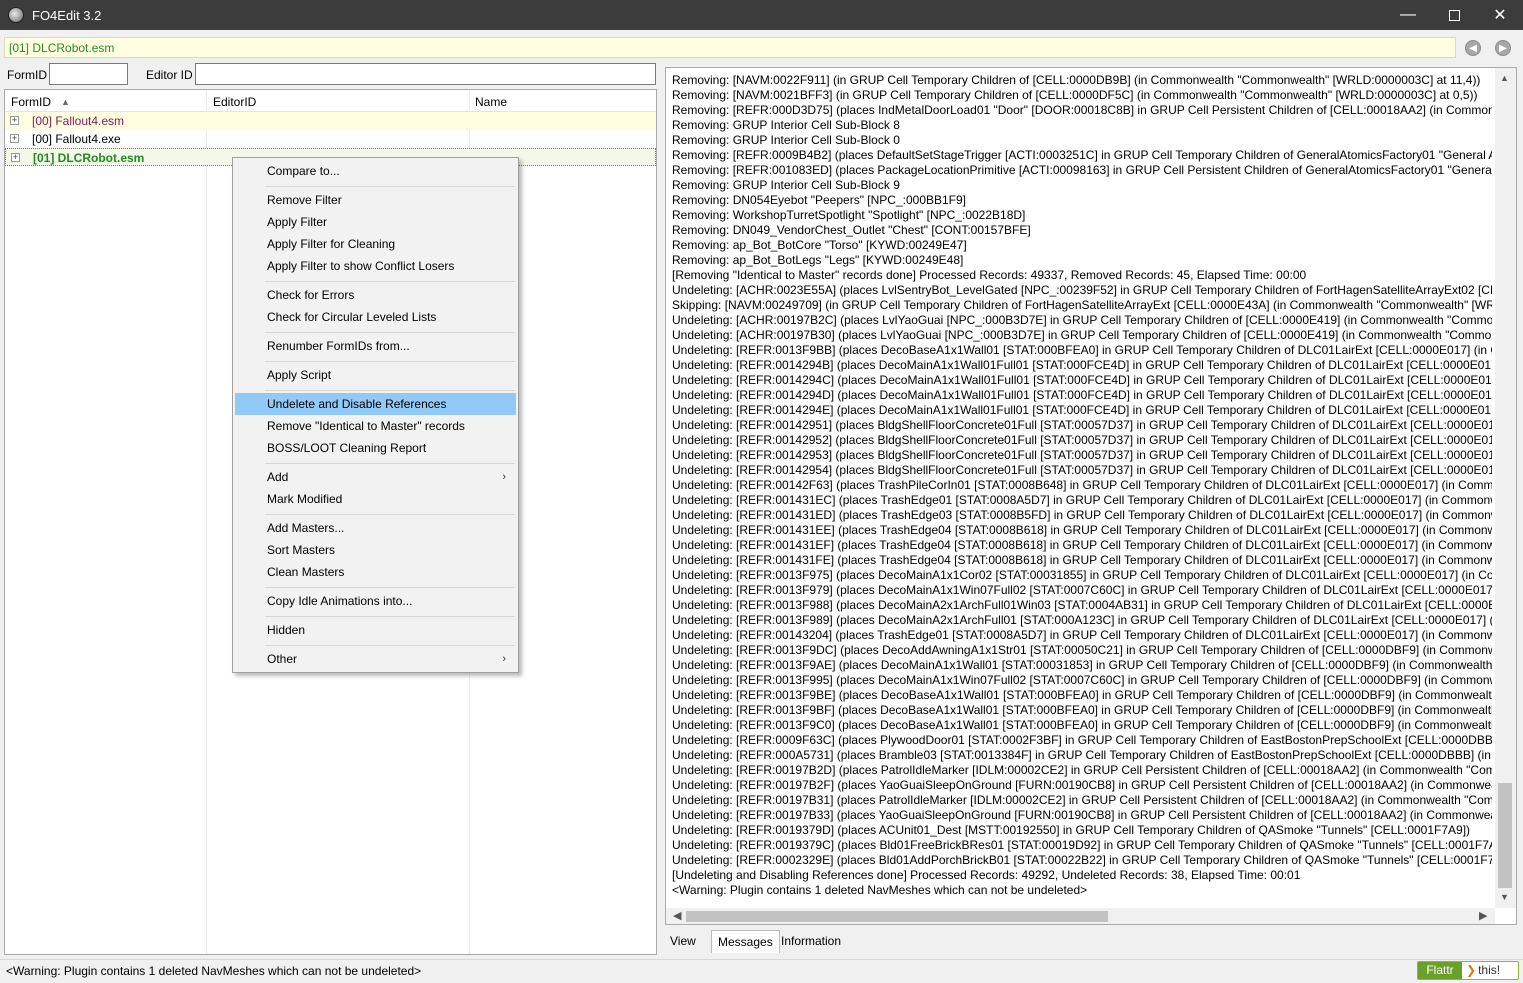  I want to click on menu-add: Add ›, so click(375, 477).